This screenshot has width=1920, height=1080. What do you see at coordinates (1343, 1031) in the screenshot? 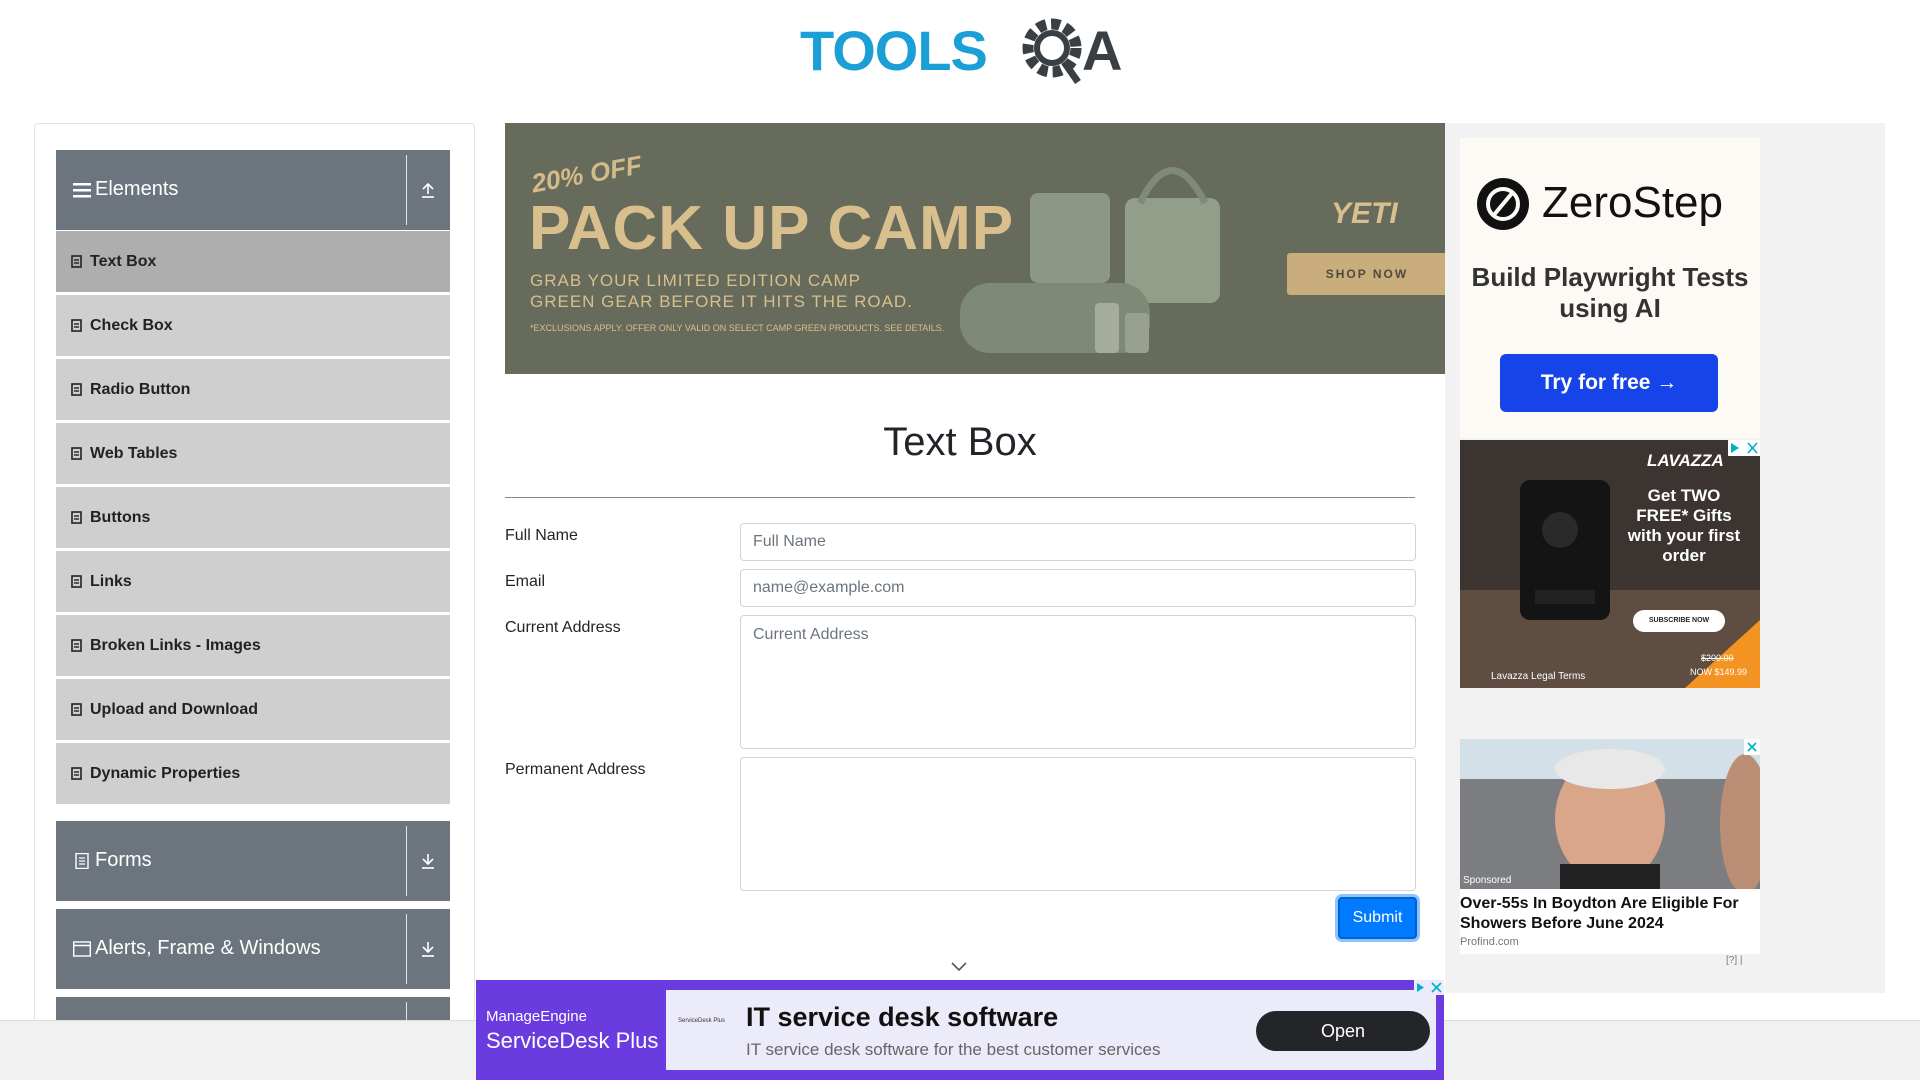
I see `open-button: Open` at bounding box center [1343, 1031].